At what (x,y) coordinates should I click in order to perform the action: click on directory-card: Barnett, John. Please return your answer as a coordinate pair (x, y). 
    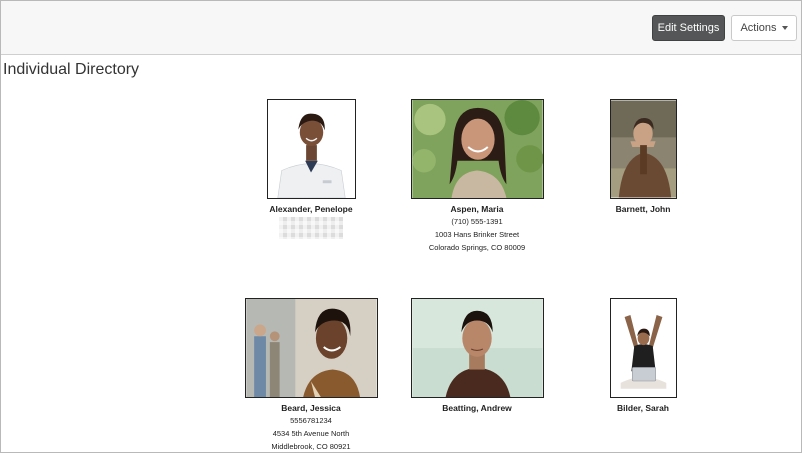
    Looking at the image, I should click on (643, 156).